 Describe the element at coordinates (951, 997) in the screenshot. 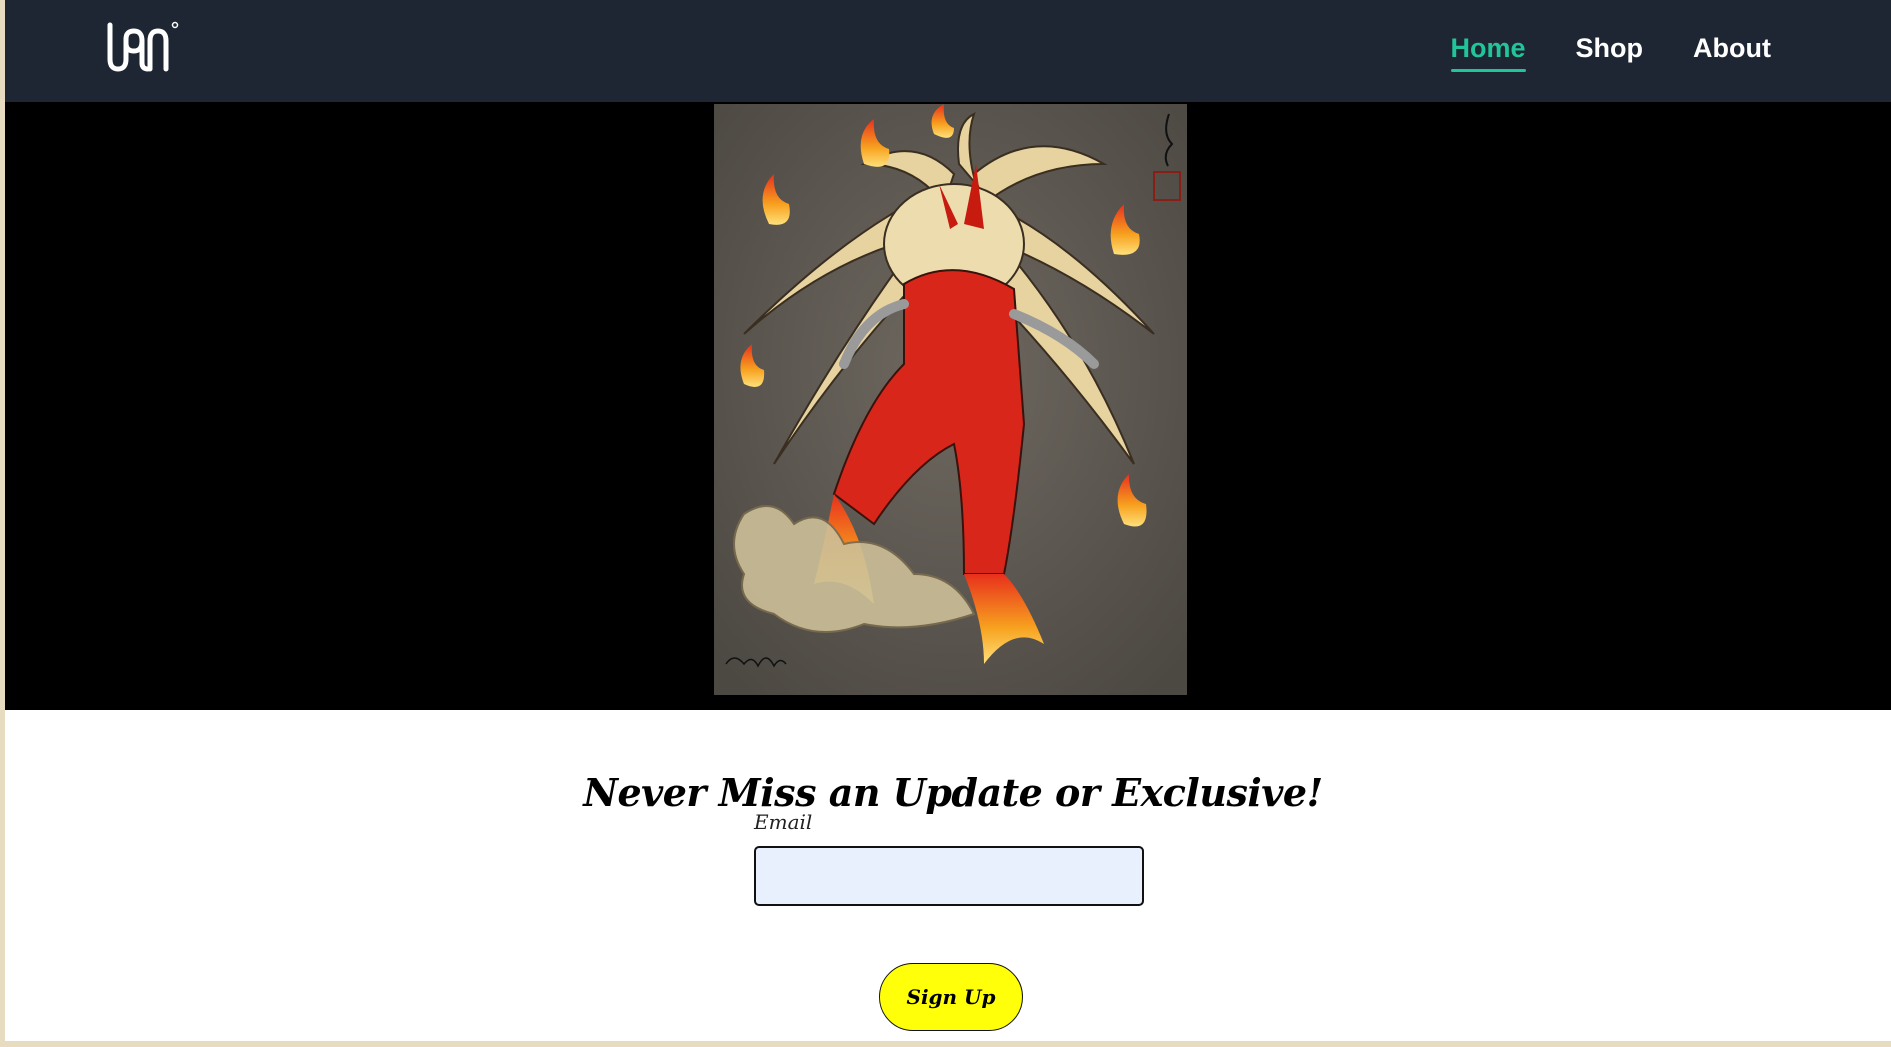

I see `sign-up-button: Sign Up` at that location.